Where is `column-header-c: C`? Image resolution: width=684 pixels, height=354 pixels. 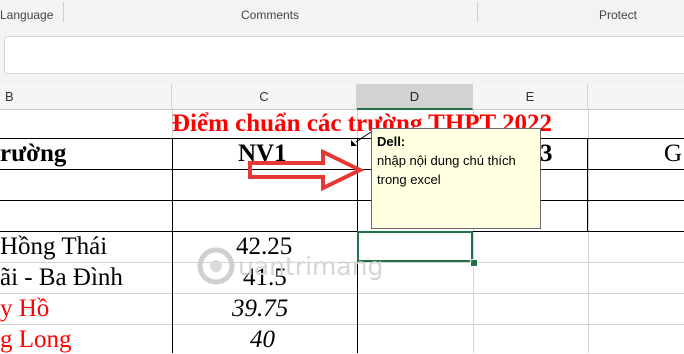 column-header-c: C is located at coordinates (264, 97).